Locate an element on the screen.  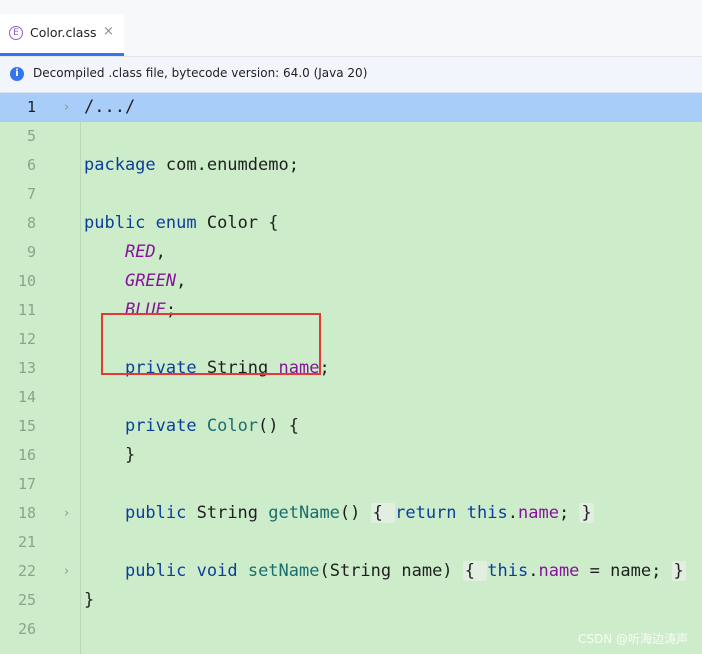
code-text: GREEN, is located at coordinates (135, 281).